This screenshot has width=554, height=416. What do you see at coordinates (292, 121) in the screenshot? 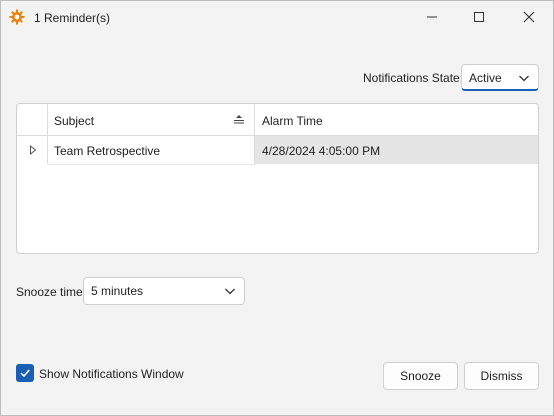
I see `column-header-alarm-time-label: Alarm Time` at bounding box center [292, 121].